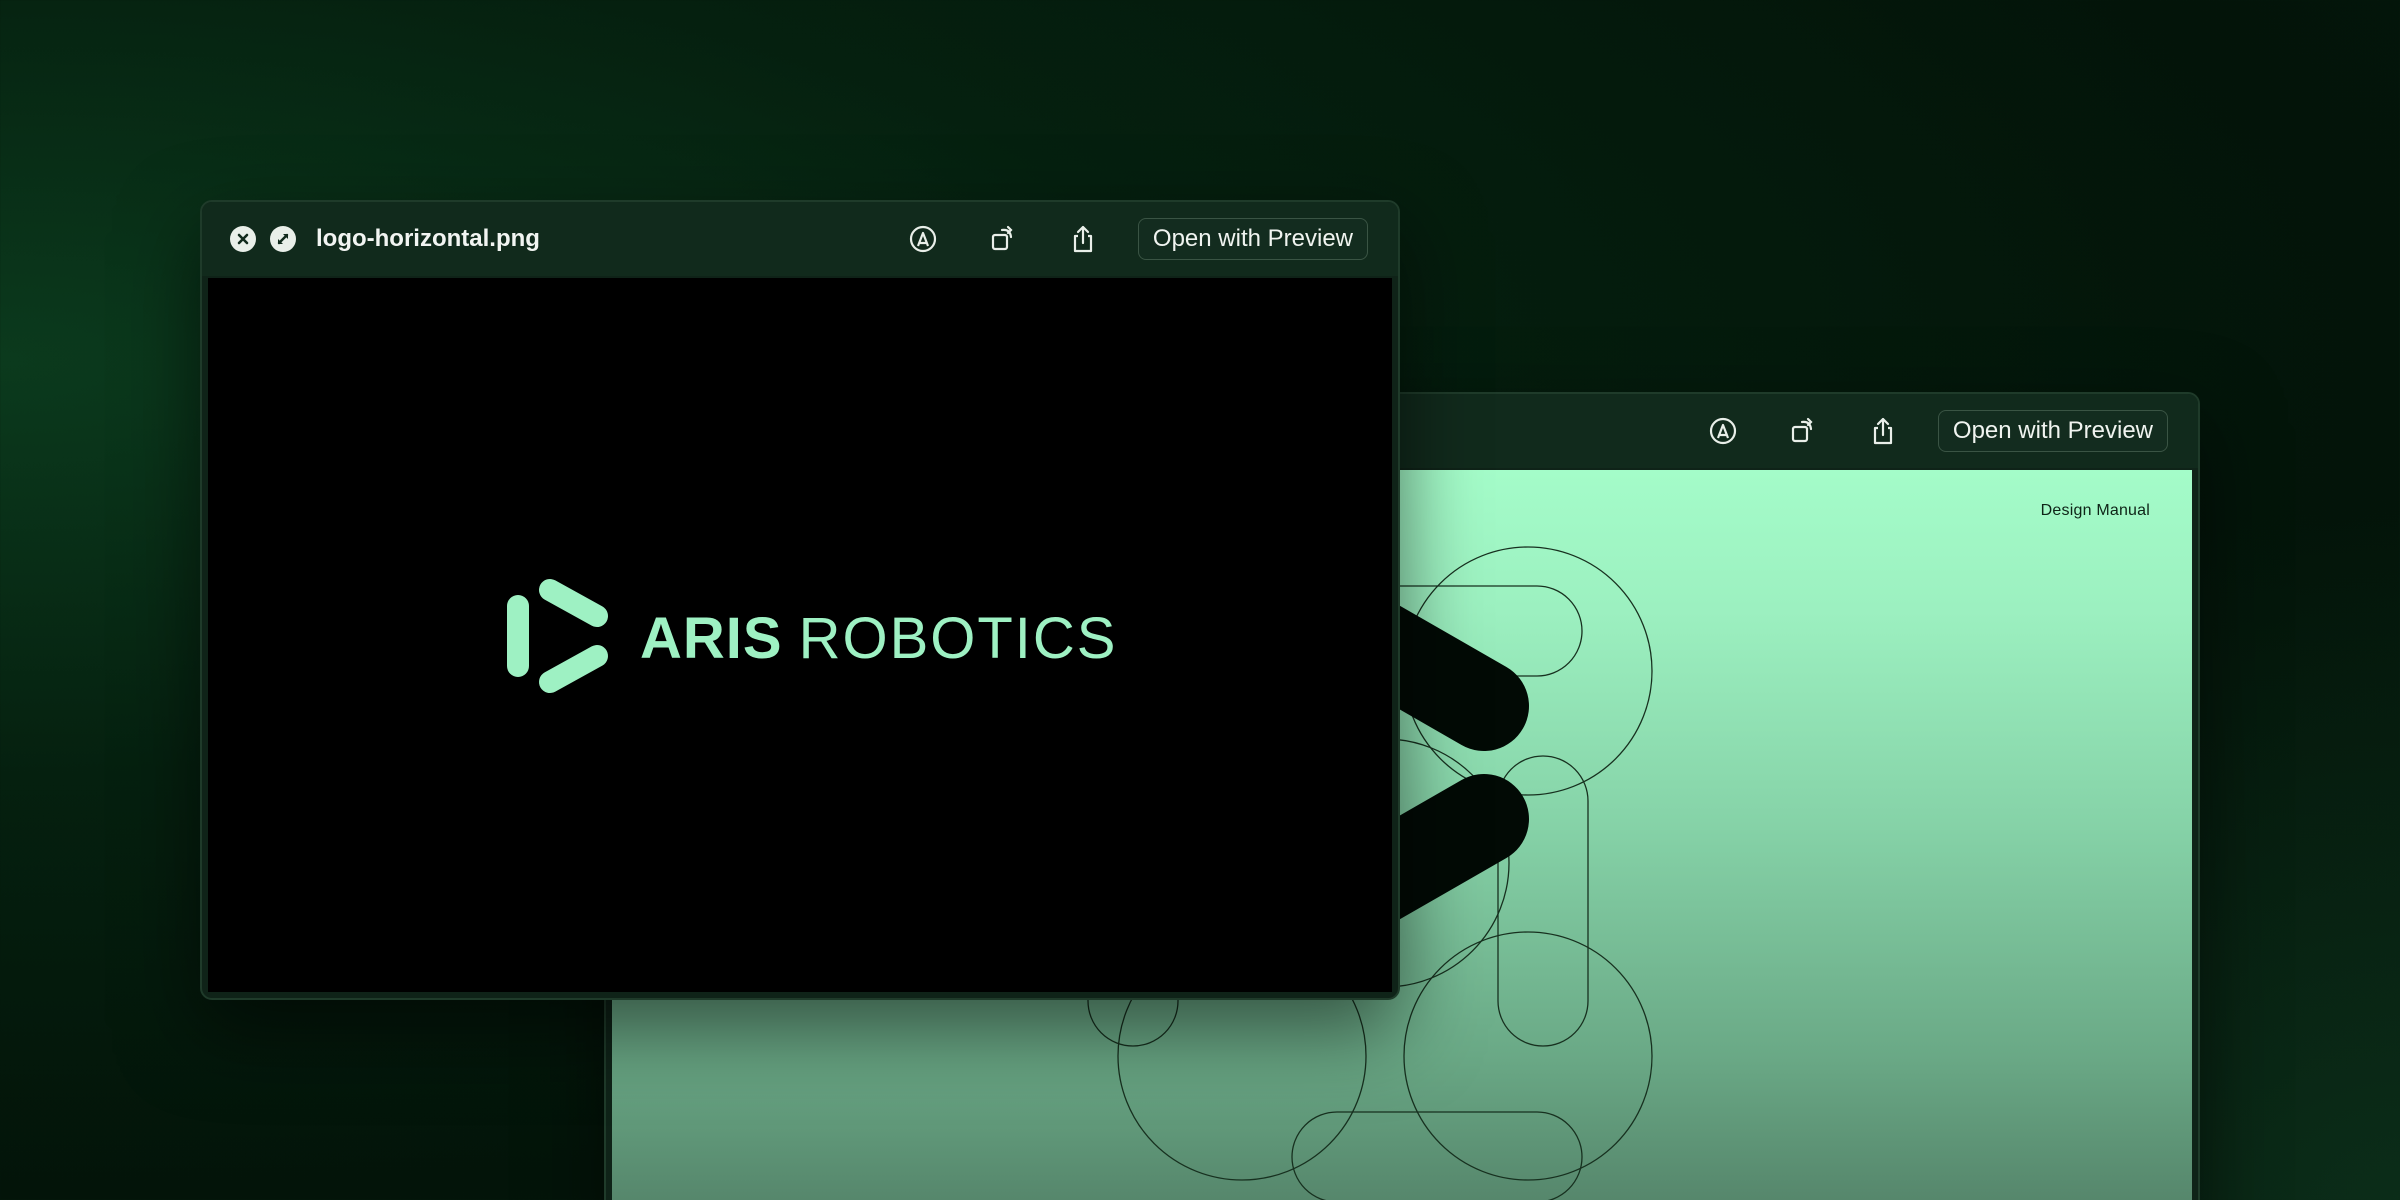 The image size is (2400, 1200). I want to click on window-titlebar: logo-horizontal.png Open with Preview, so click(800, 239).